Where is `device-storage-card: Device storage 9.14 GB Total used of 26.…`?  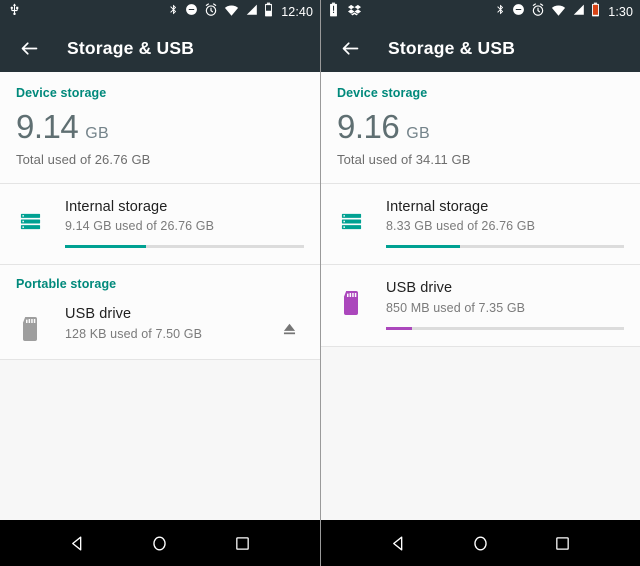
device-storage-card: Device storage 9.14 GB Total used of 26.… is located at coordinates (160, 128).